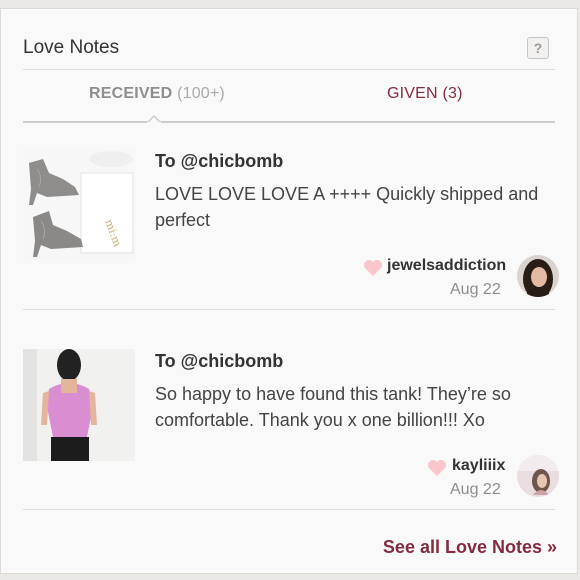 The width and height of the screenshot is (580, 580). I want to click on see-all-love-notes-link: See all Love Notes », so click(470, 547).